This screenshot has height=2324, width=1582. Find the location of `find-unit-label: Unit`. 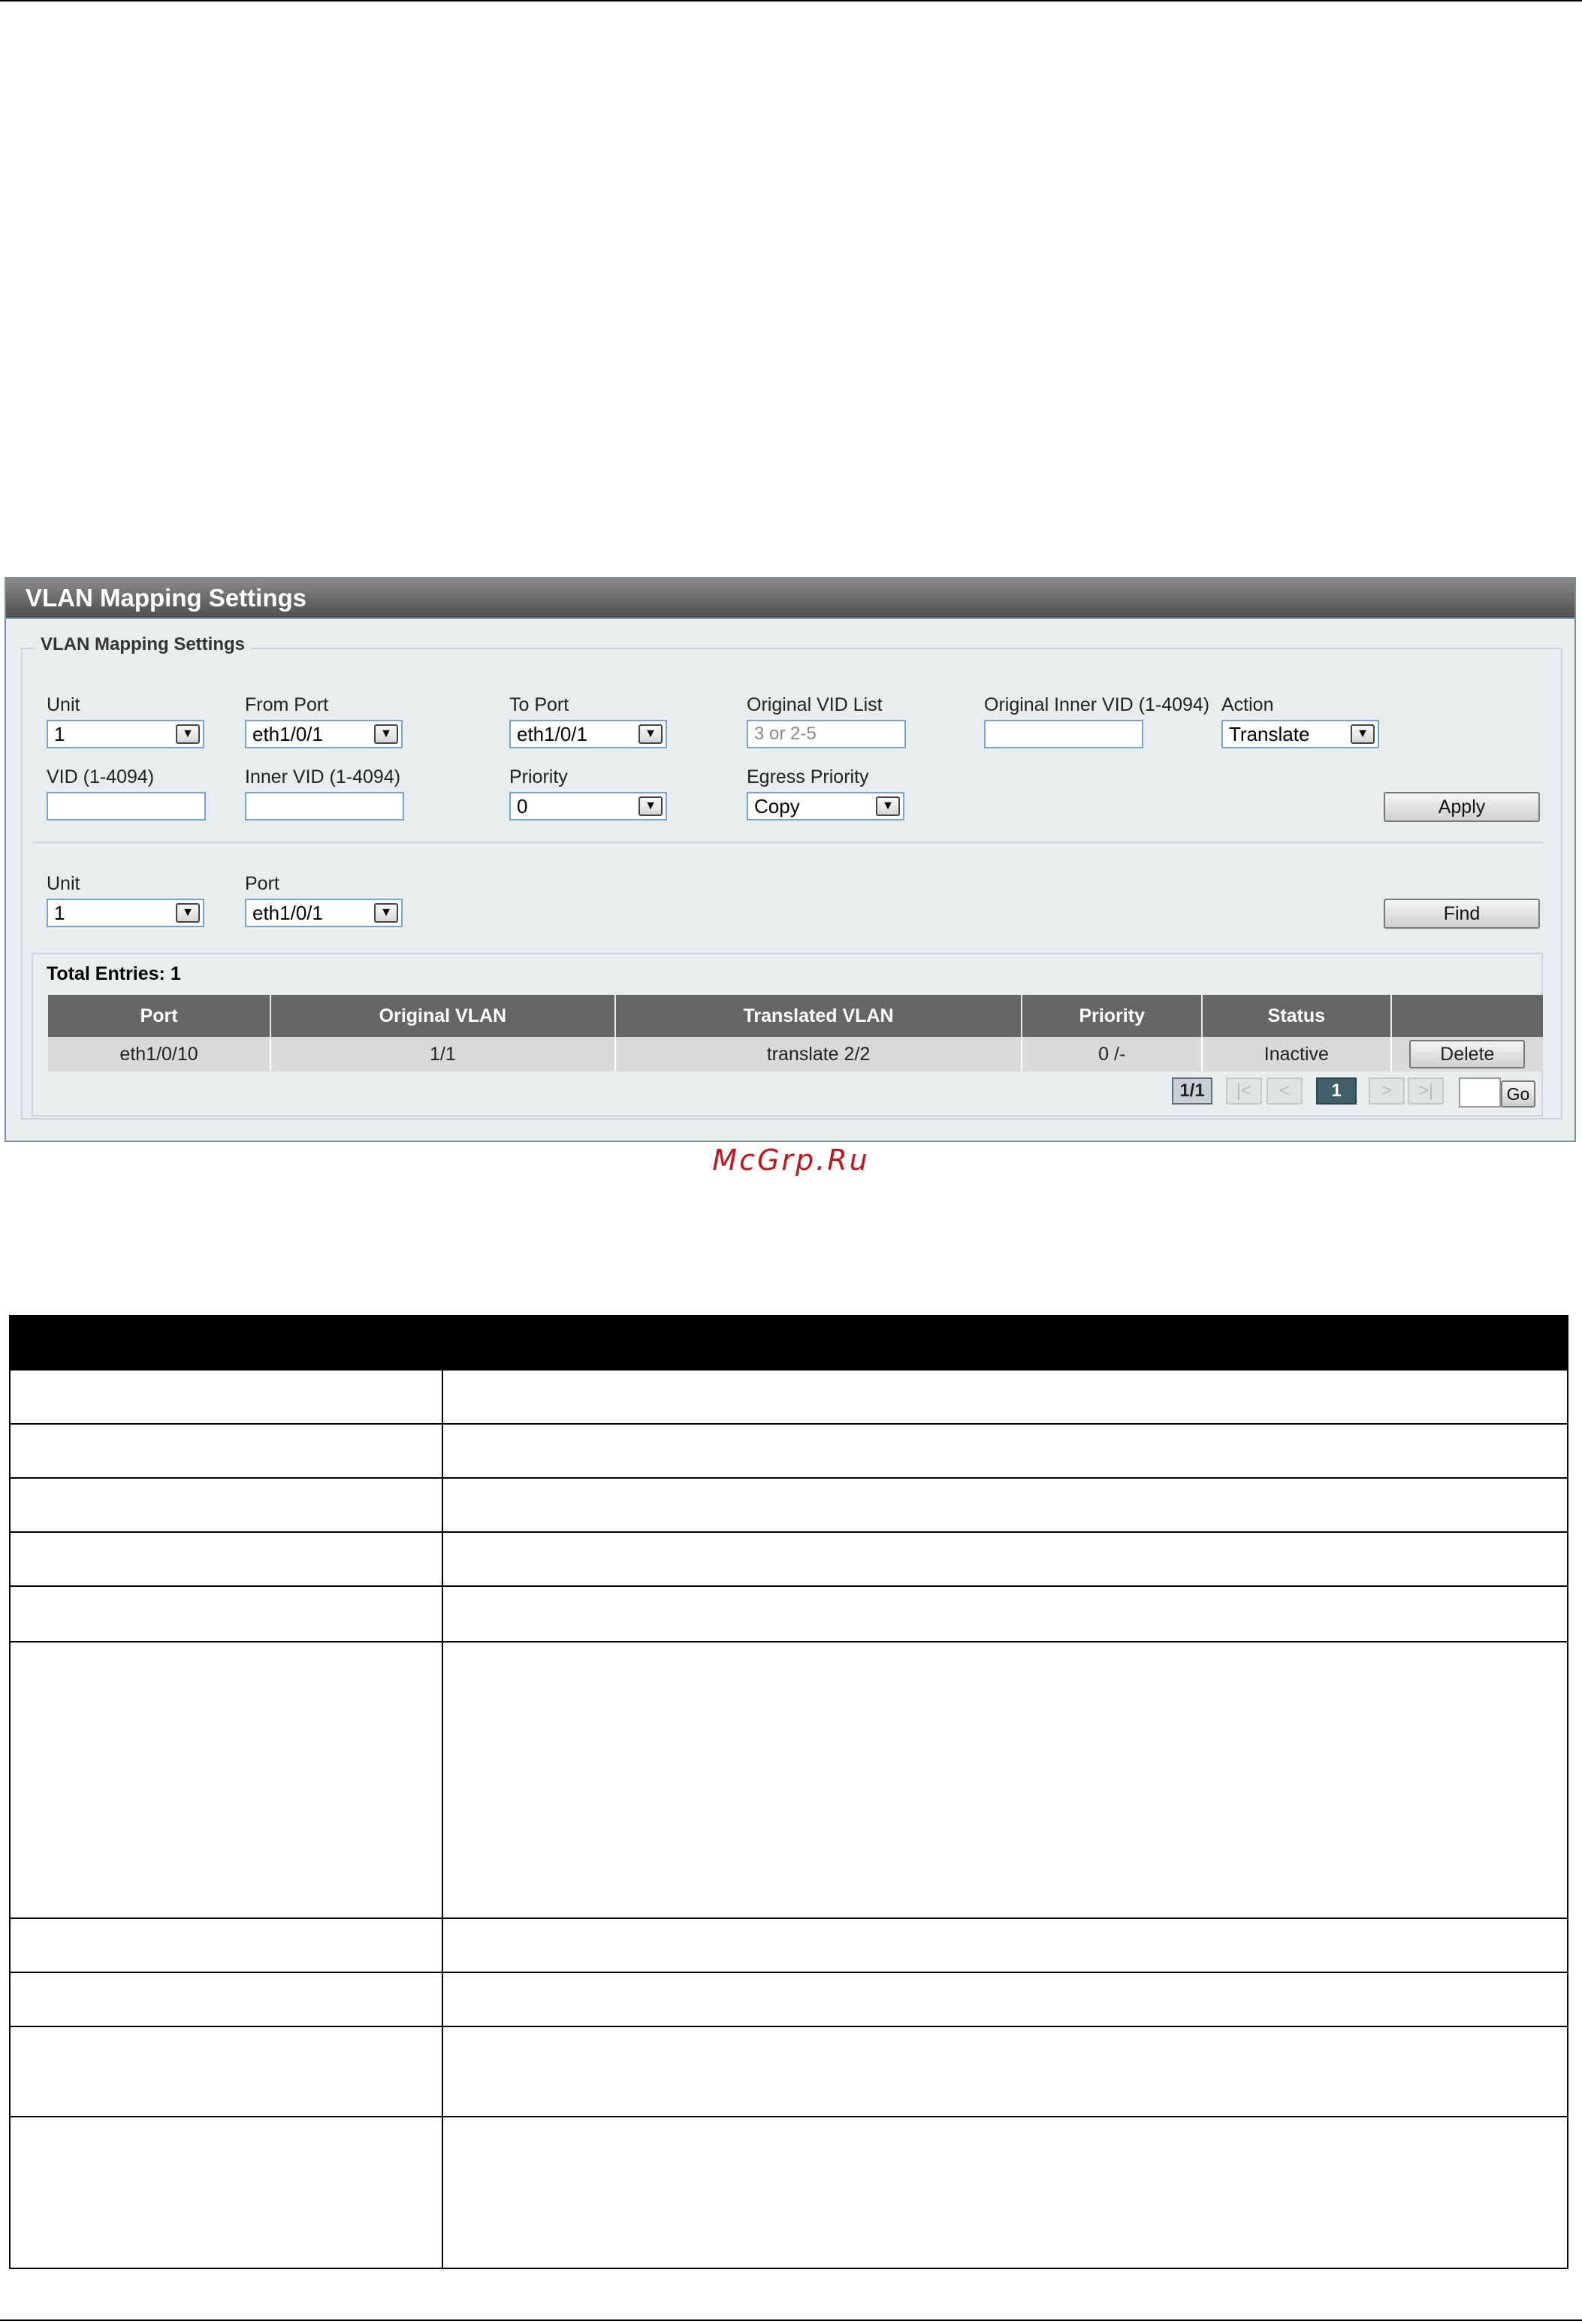

find-unit-label: Unit is located at coordinates (64, 883).